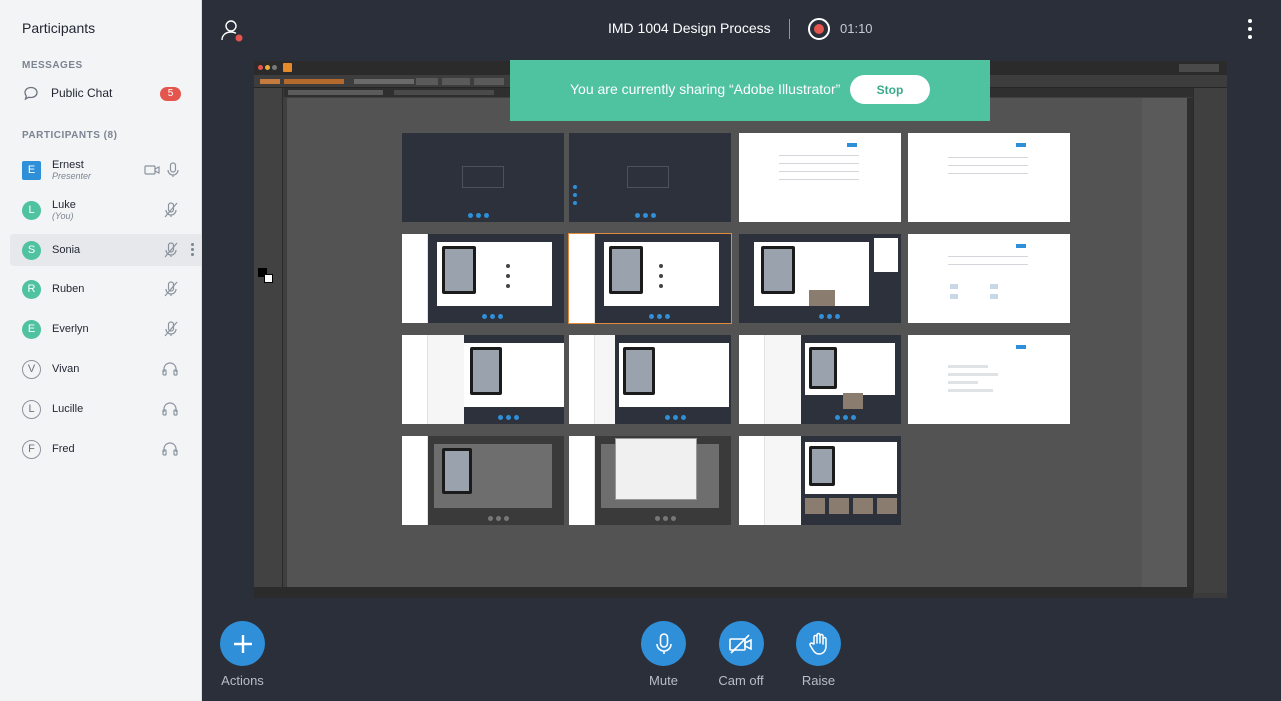  What do you see at coordinates (242, 680) in the screenshot?
I see `actions-label: Actions` at bounding box center [242, 680].